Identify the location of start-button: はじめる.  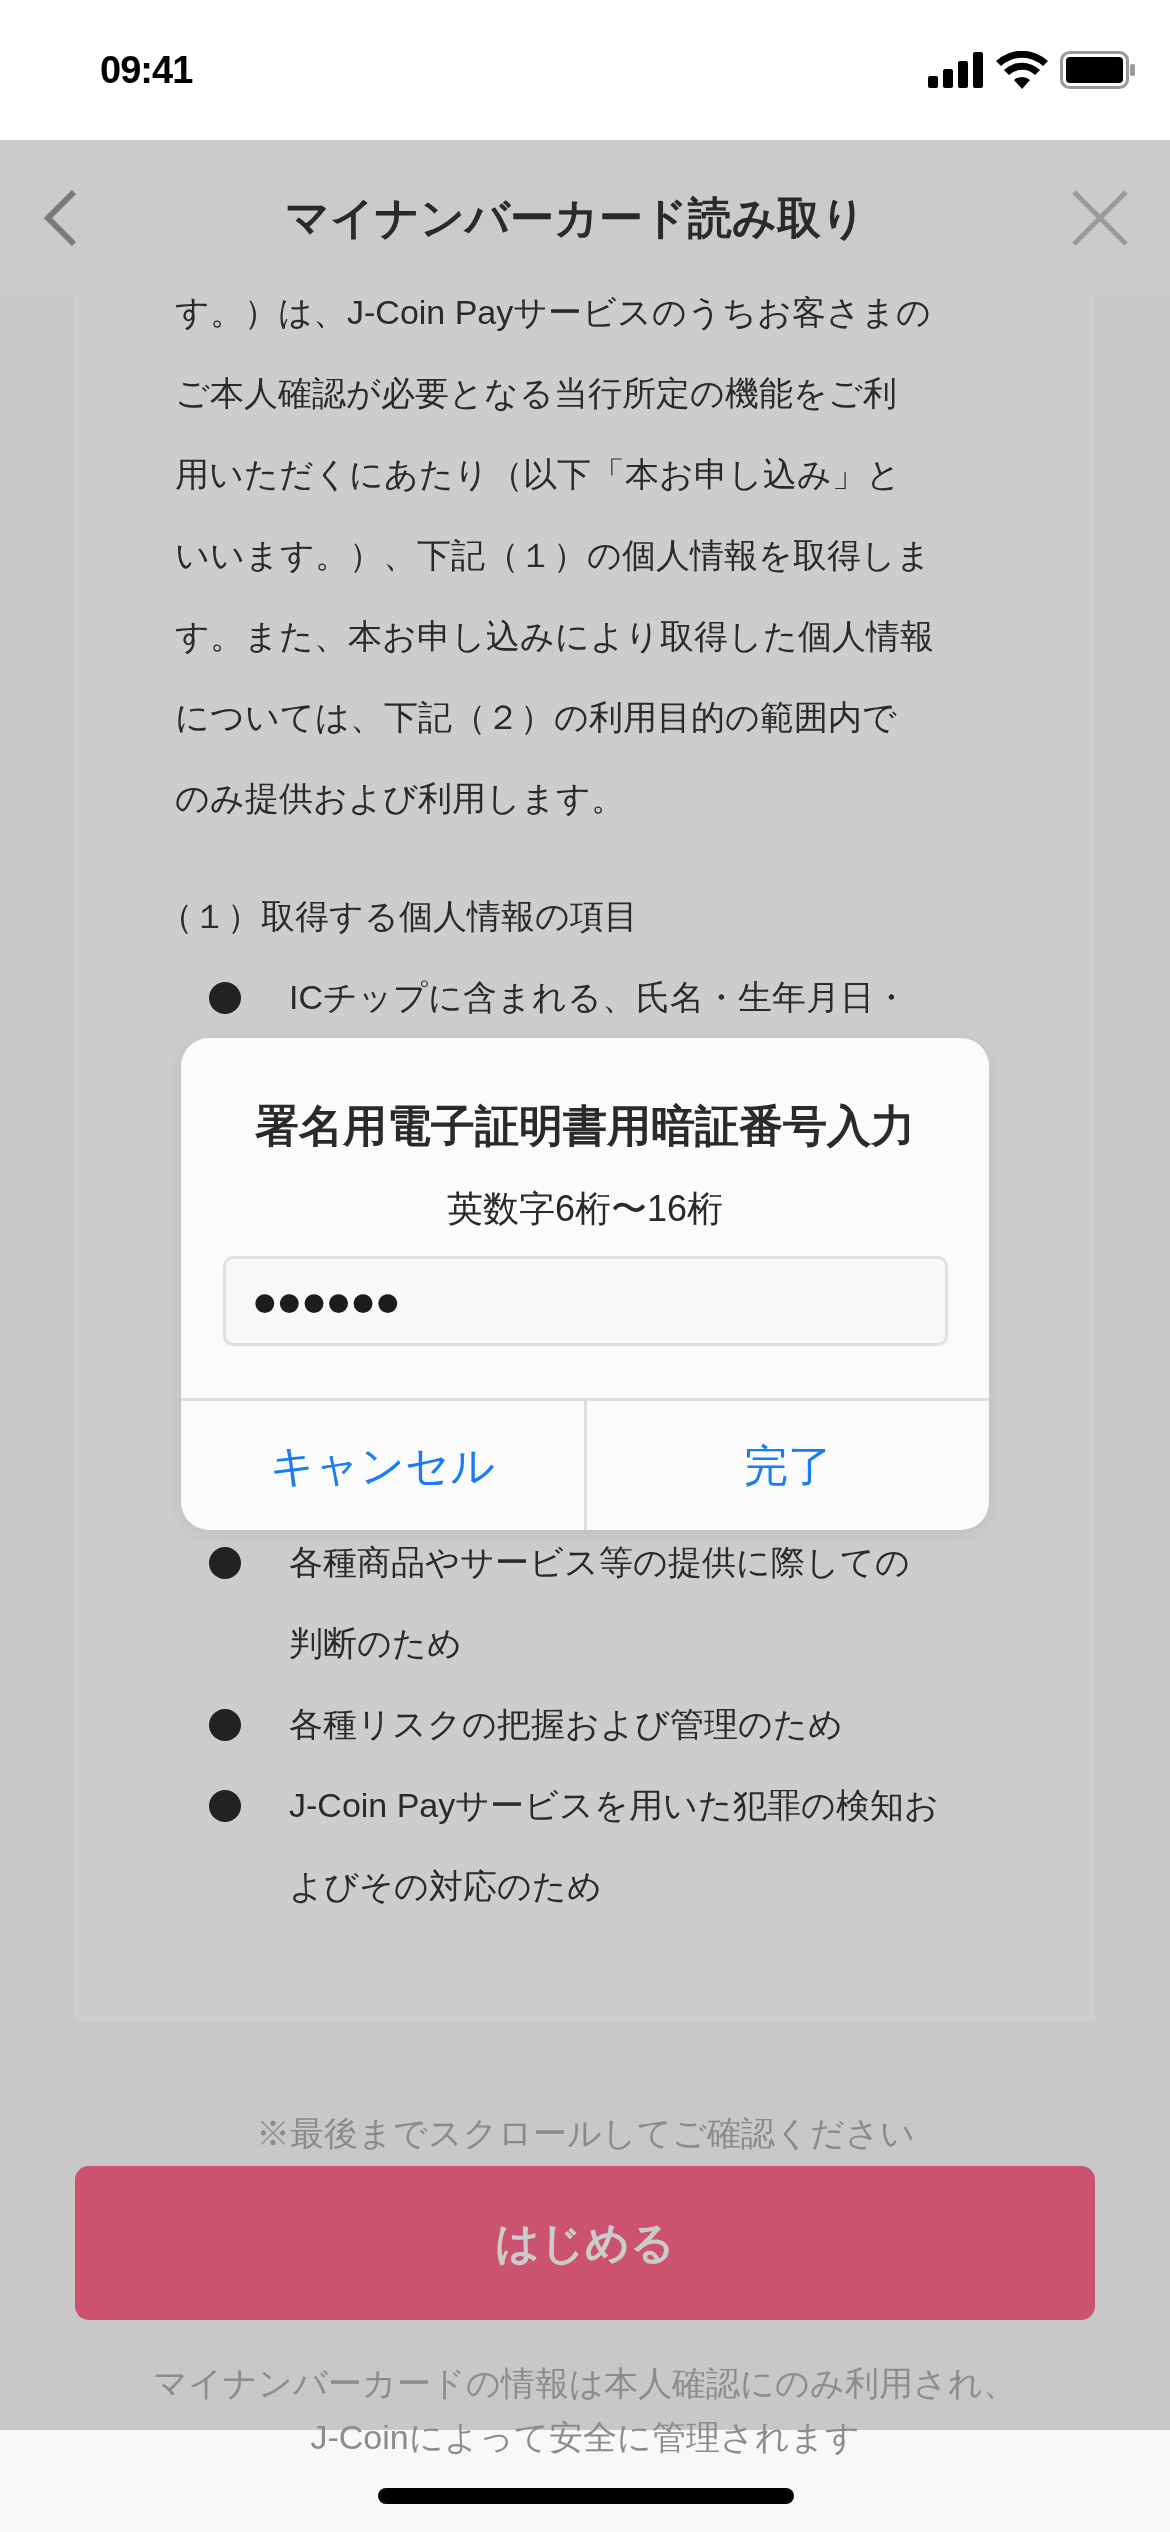
(585, 2243).